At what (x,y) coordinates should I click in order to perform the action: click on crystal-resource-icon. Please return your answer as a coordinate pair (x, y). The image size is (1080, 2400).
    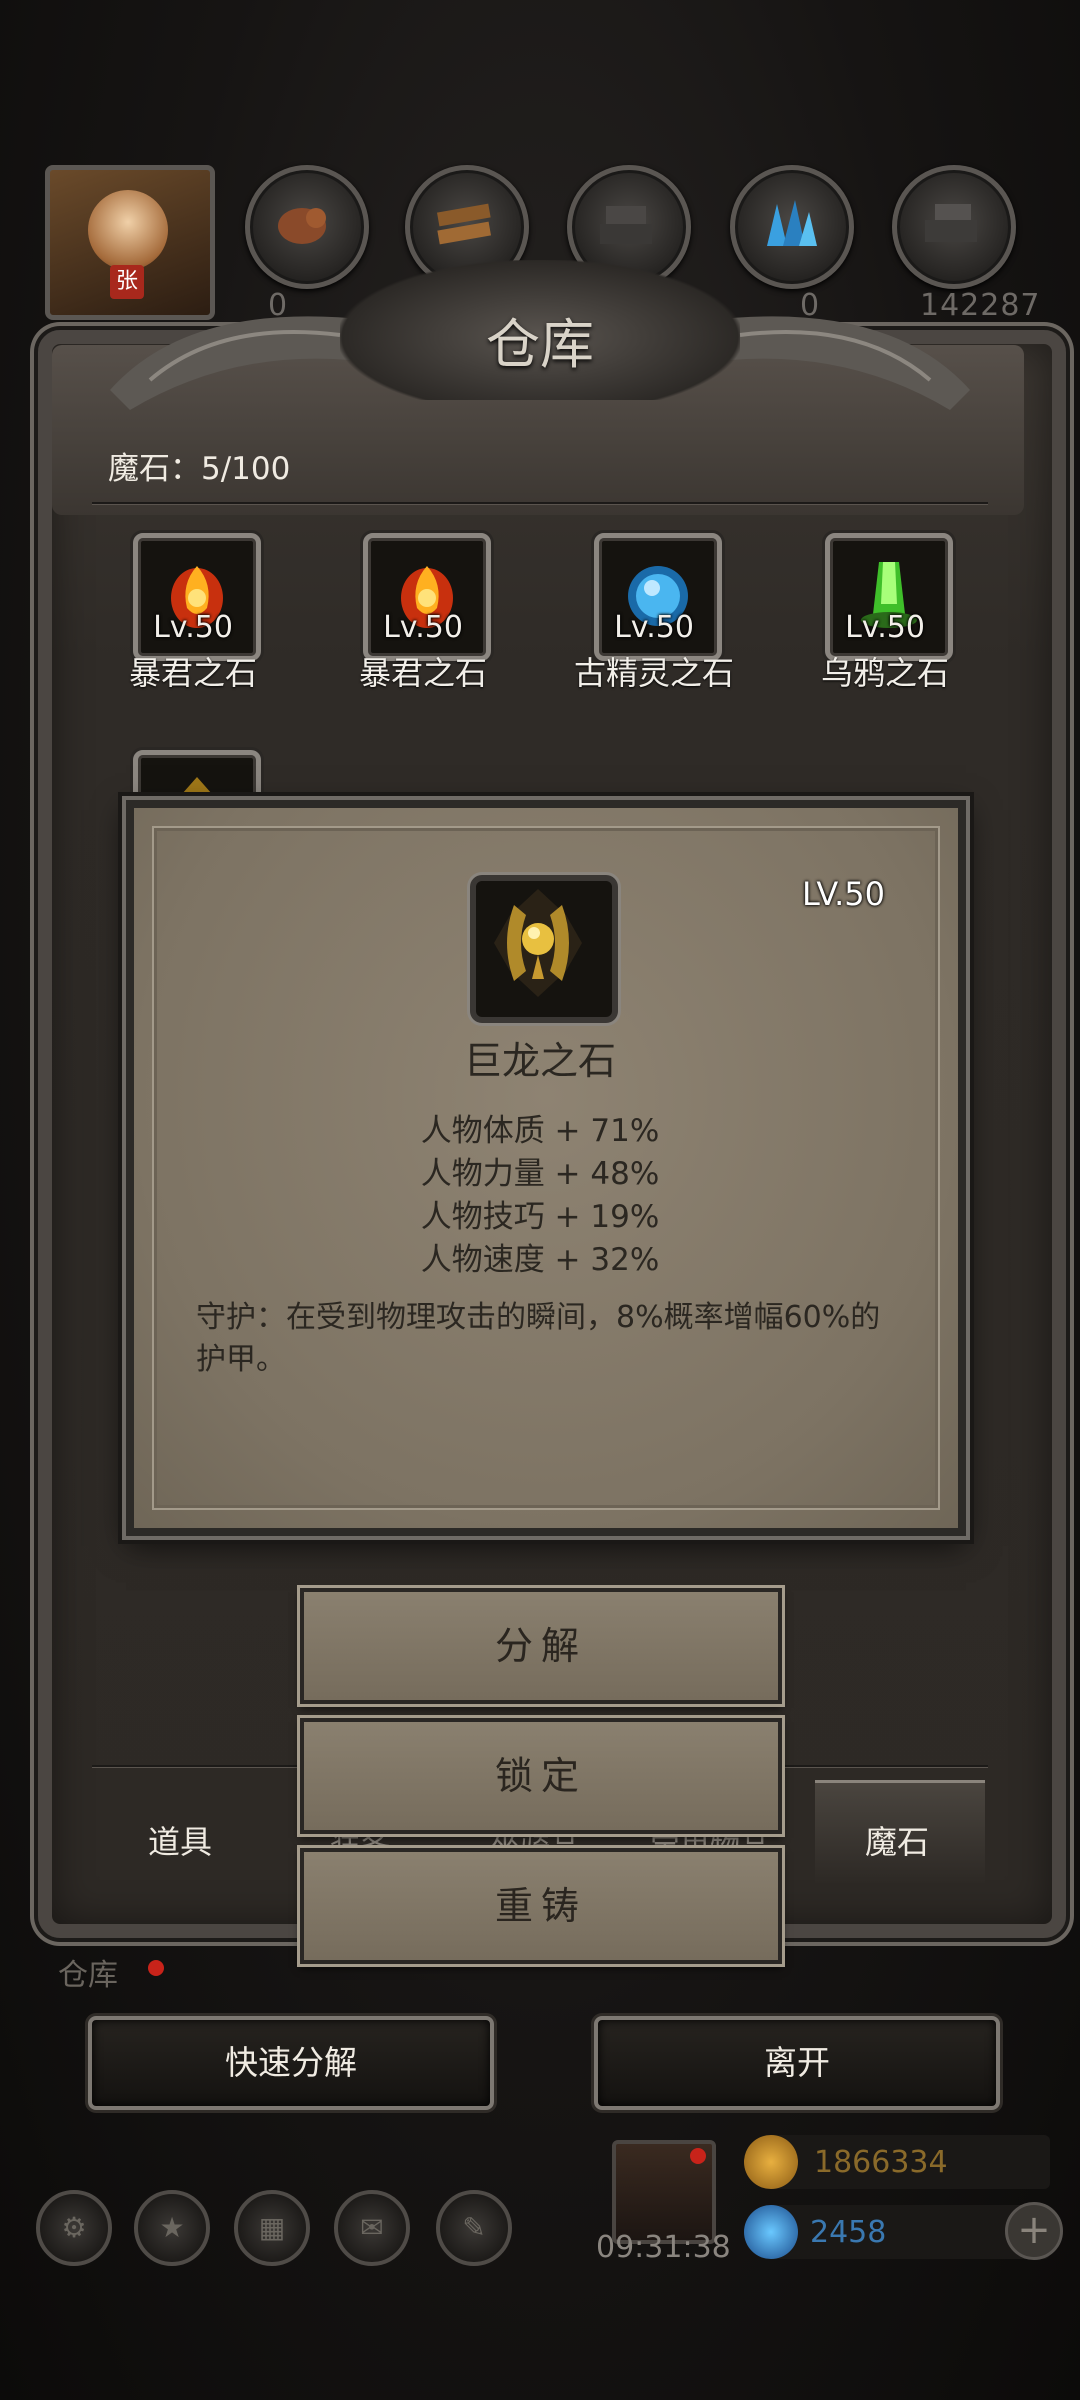
    Looking at the image, I should click on (792, 227).